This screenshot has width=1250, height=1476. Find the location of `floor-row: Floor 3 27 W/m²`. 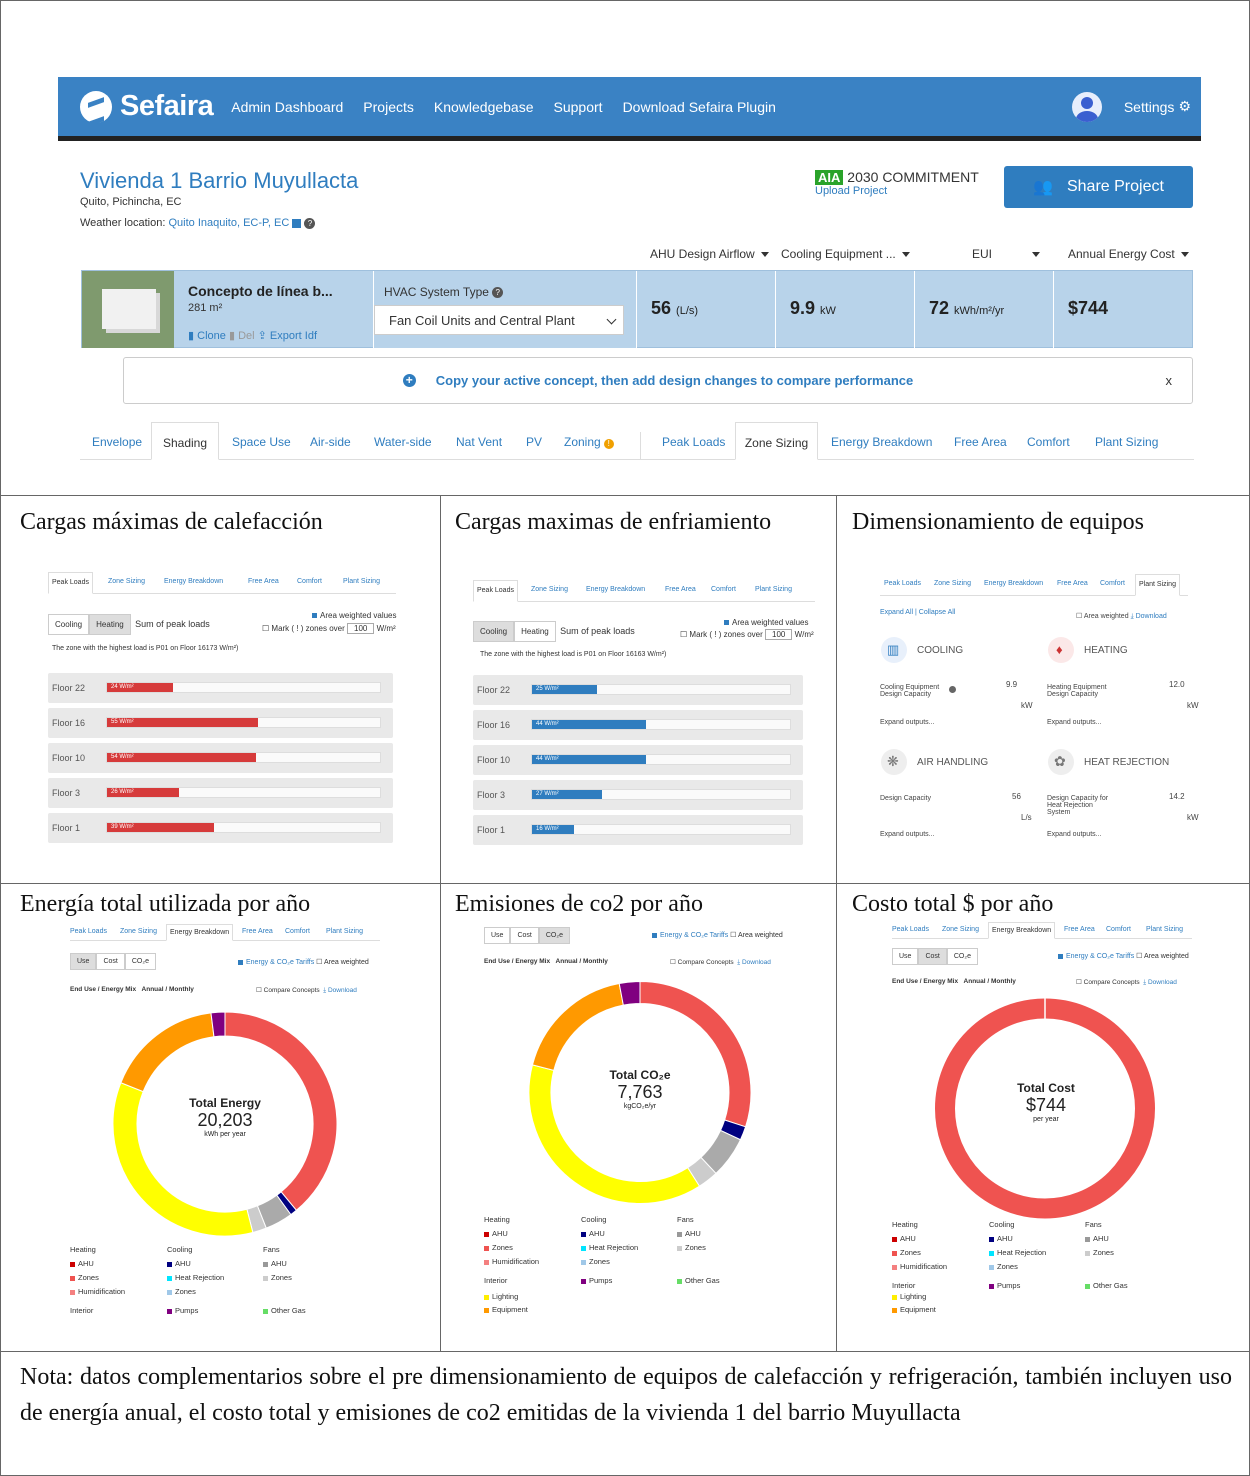

floor-row: Floor 3 27 W/m² is located at coordinates (638, 795).